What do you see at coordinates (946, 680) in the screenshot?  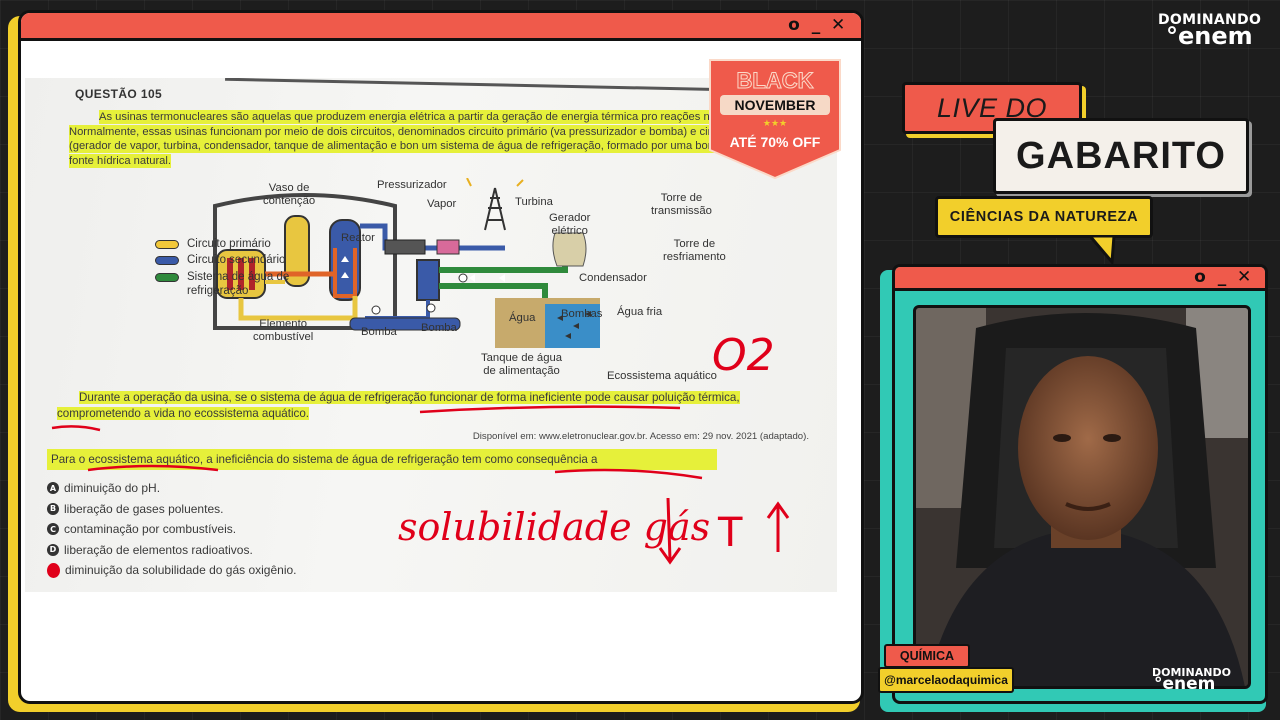 I see `username-tag: @marcelaodaquimica` at bounding box center [946, 680].